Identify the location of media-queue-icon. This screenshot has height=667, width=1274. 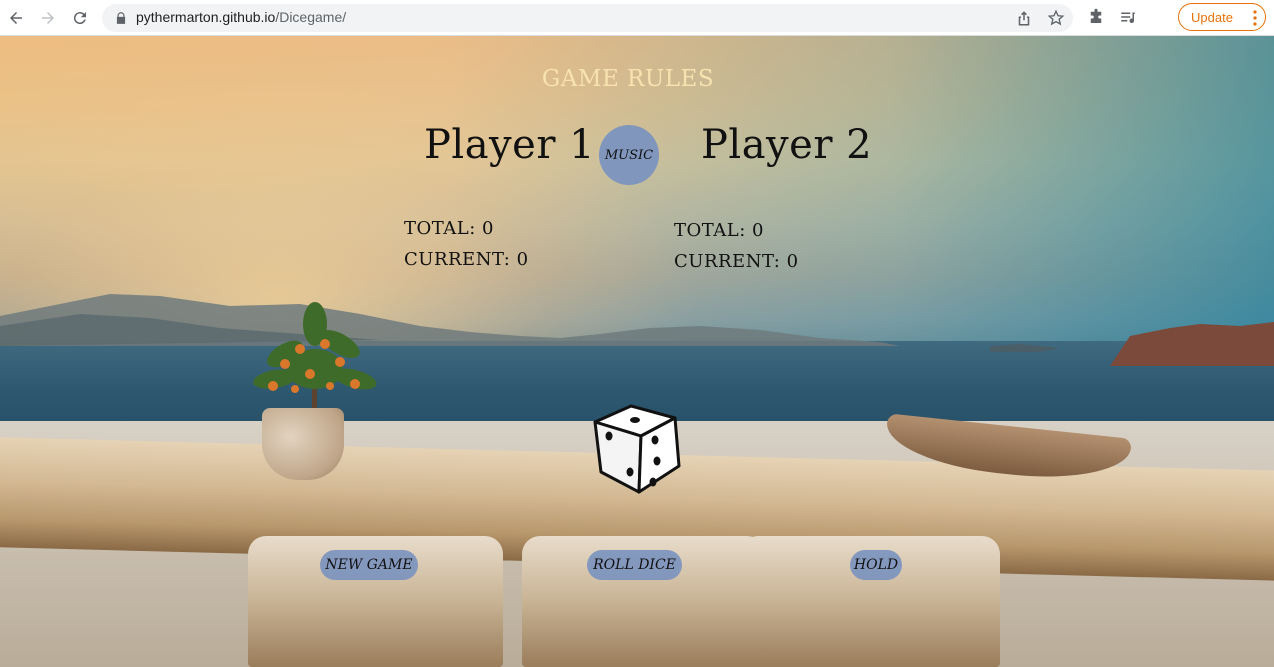
(1128, 17).